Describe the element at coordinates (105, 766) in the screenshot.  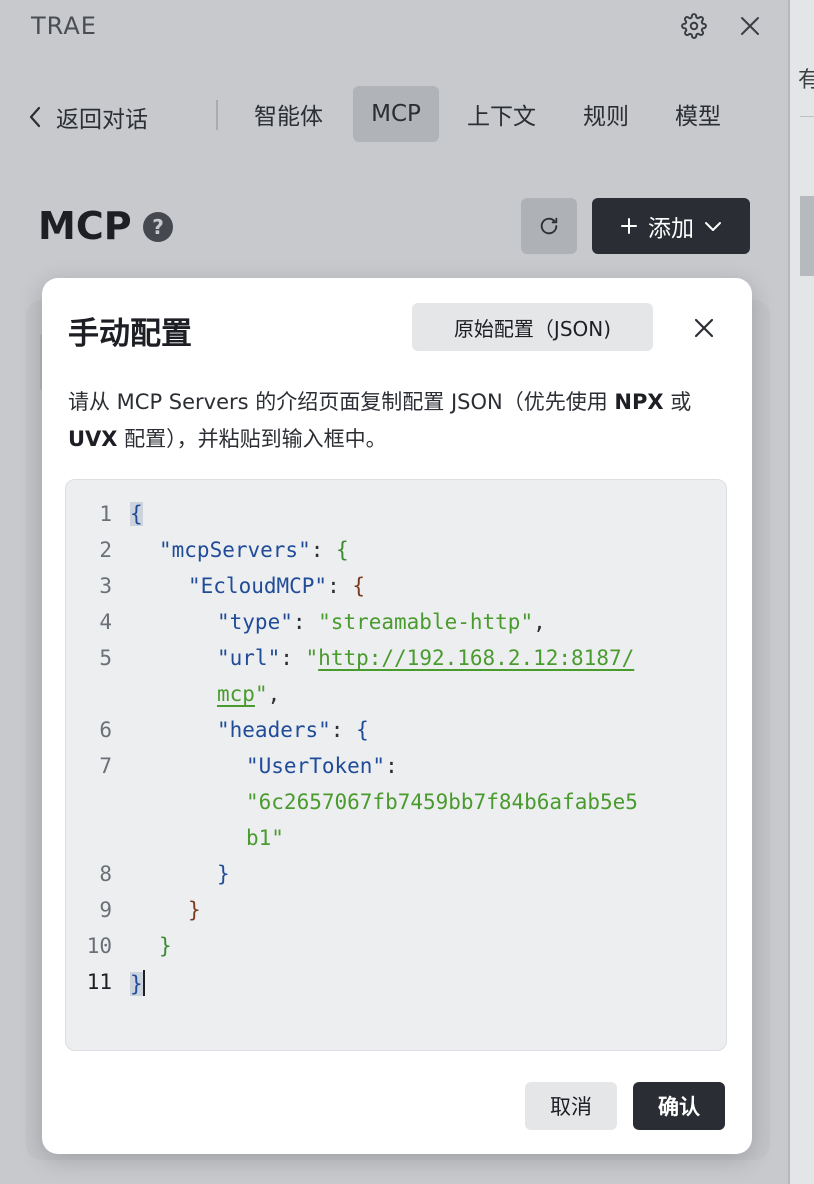
I see `line-number: 7` at that location.